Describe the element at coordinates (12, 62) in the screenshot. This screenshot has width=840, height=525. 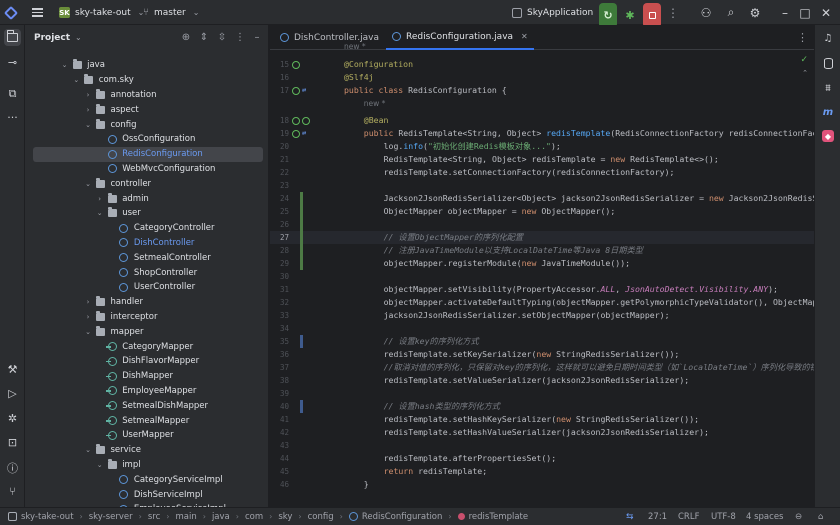
I see `commit-tool-icon: ⊸` at that location.